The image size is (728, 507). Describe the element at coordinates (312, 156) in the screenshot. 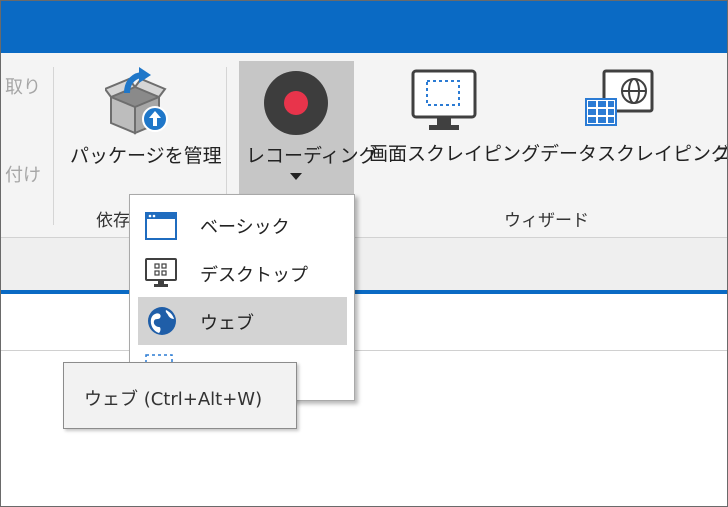

I see `recording-label: レコーディング` at that location.